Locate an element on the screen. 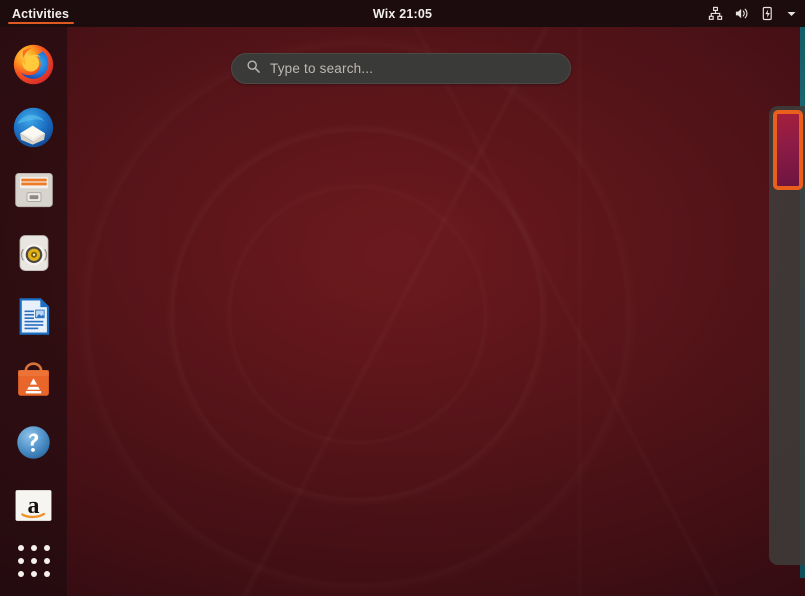 The width and height of the screenshot is (805, 596). apps-grid-icon is located at coordinates (33, 560).